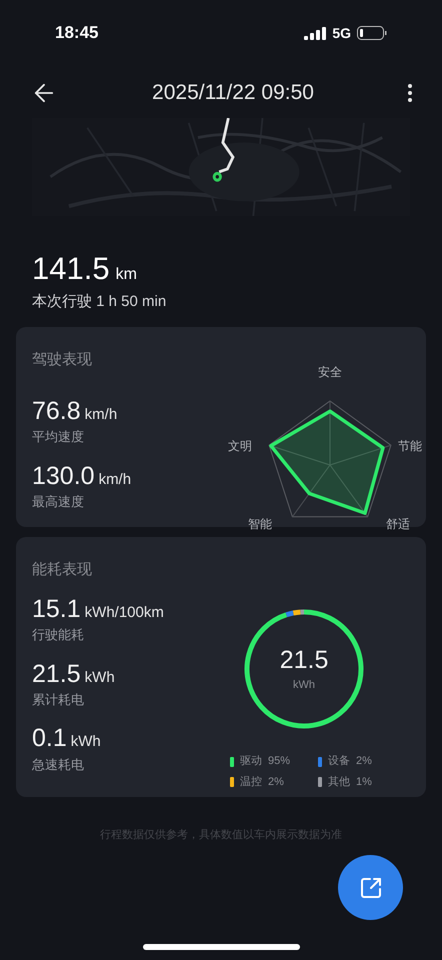 This screenshot has width=442, height=960. What do you see at coordinates (62, 360) in the screenshot?
I see `card-title: 驾驶表现` at bounding box center [62, 360].